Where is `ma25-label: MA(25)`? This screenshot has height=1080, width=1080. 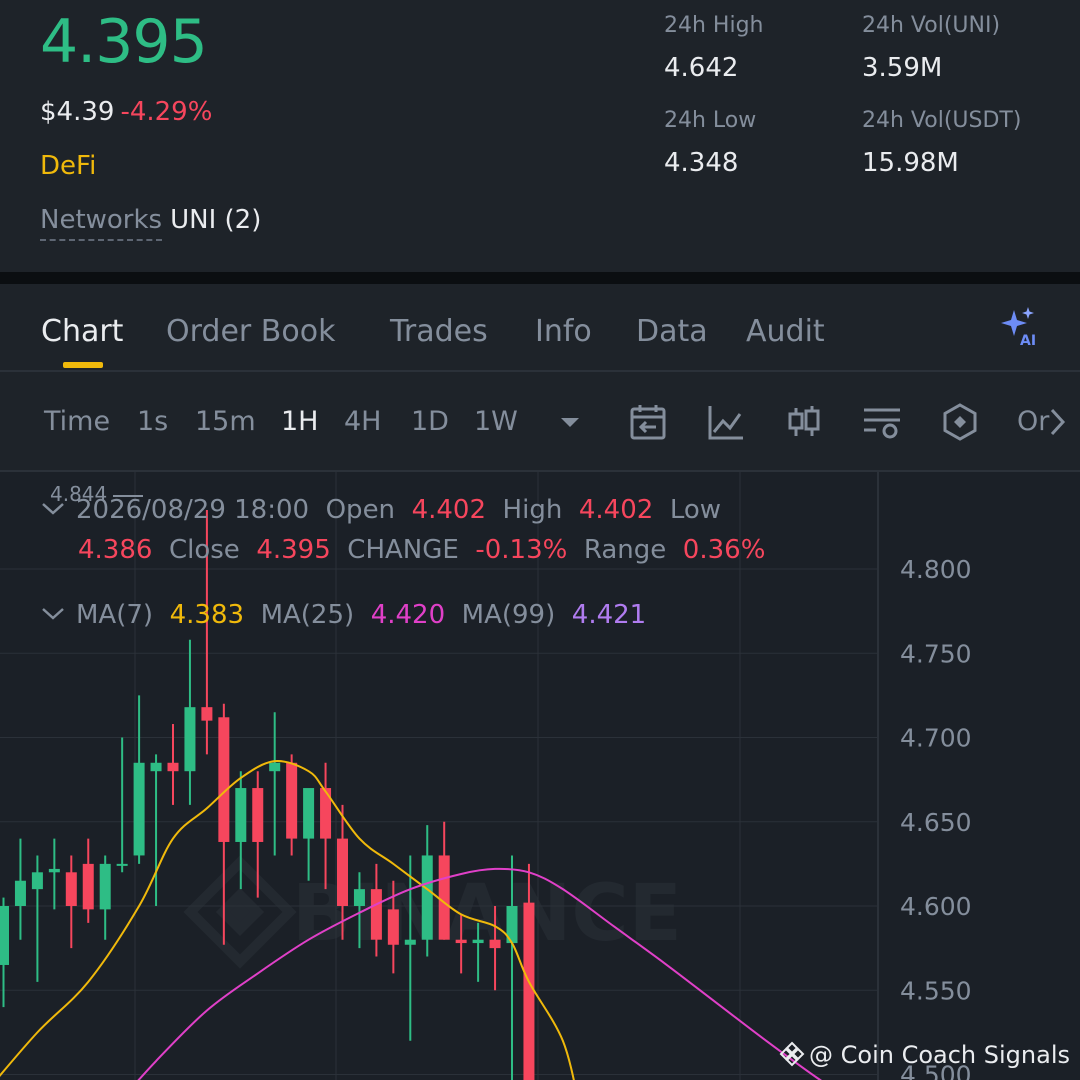 ma25-label: MA(25) is located at coordinates (307, 615).